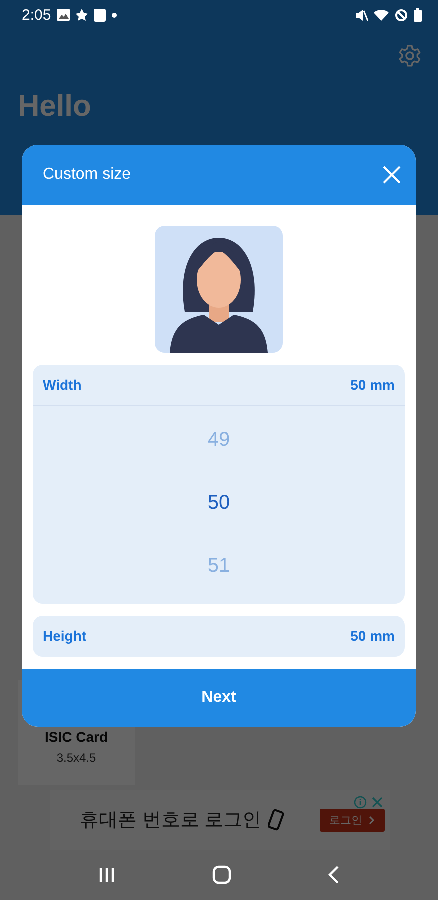  I want to click on back-icon, so click(334, 875).